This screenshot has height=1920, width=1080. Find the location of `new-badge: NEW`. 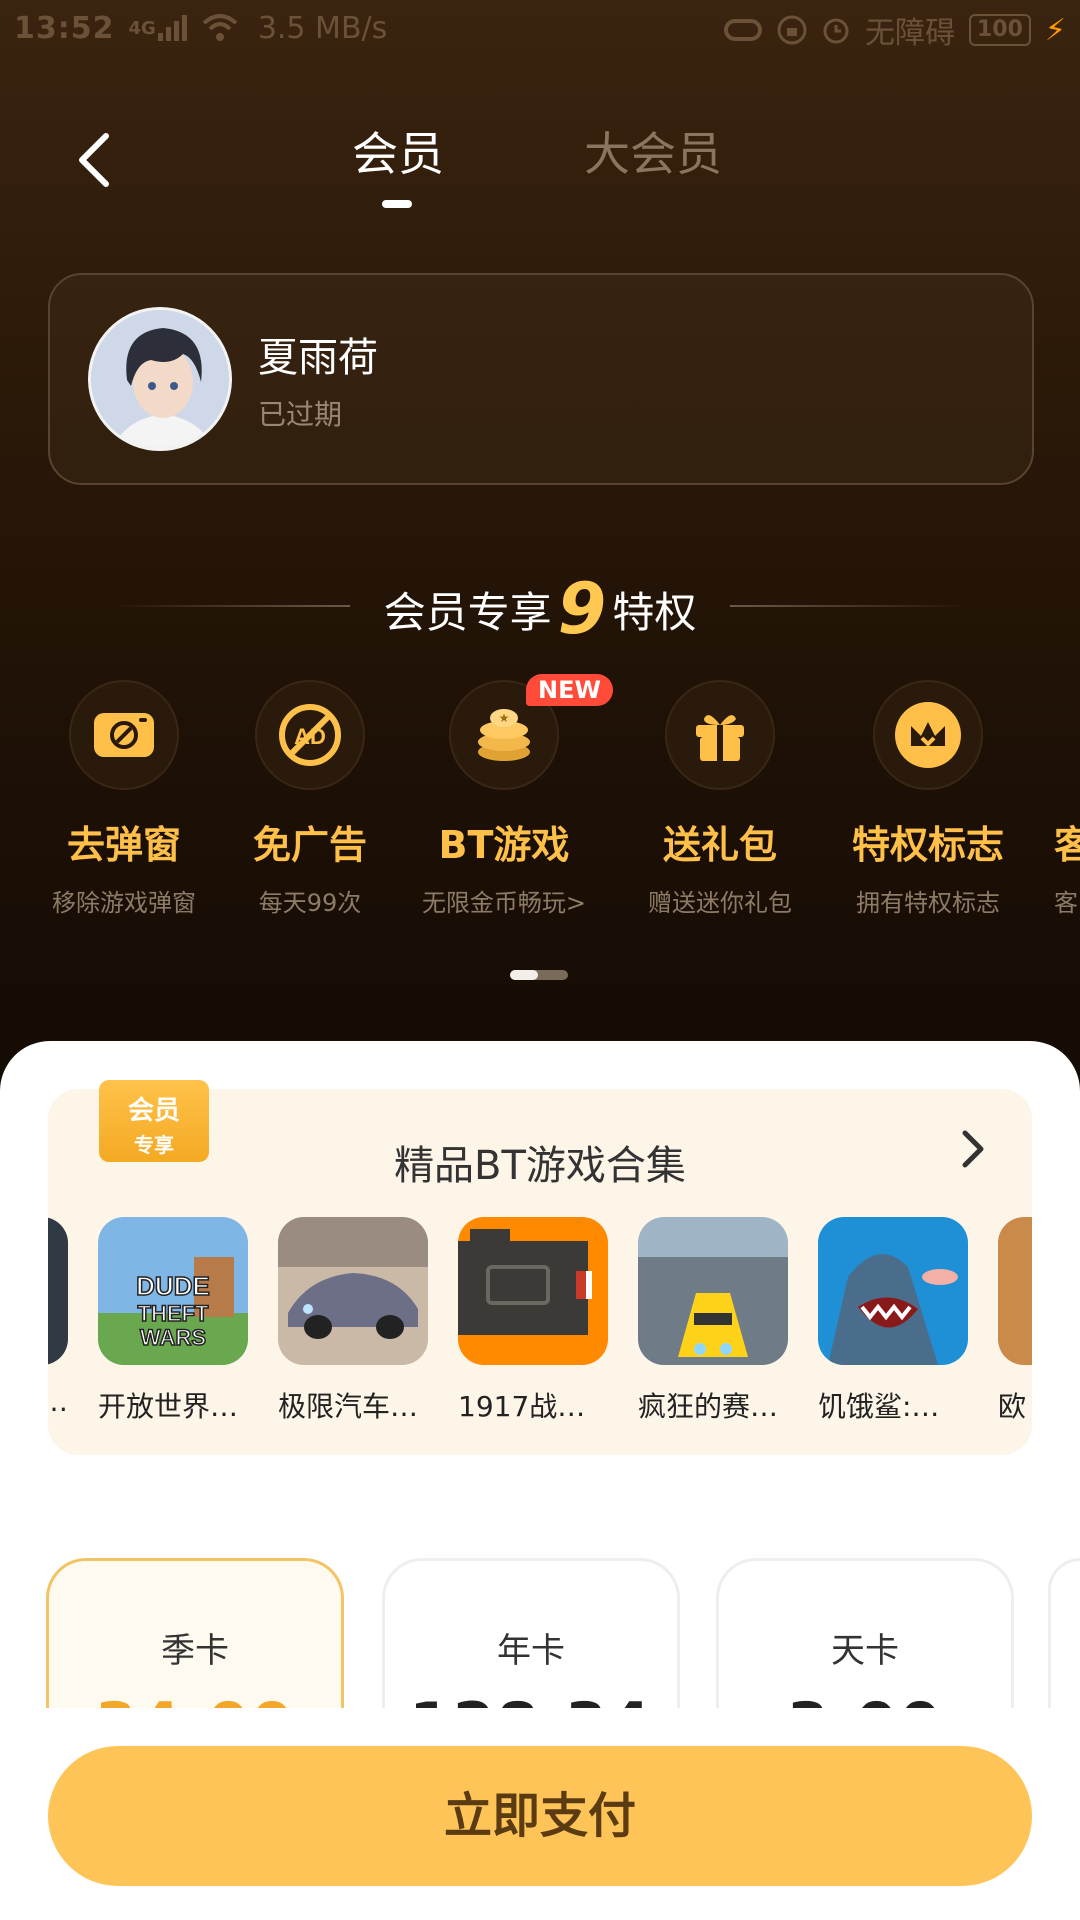

new-badge: NEW is located at coordinates (569, 690).